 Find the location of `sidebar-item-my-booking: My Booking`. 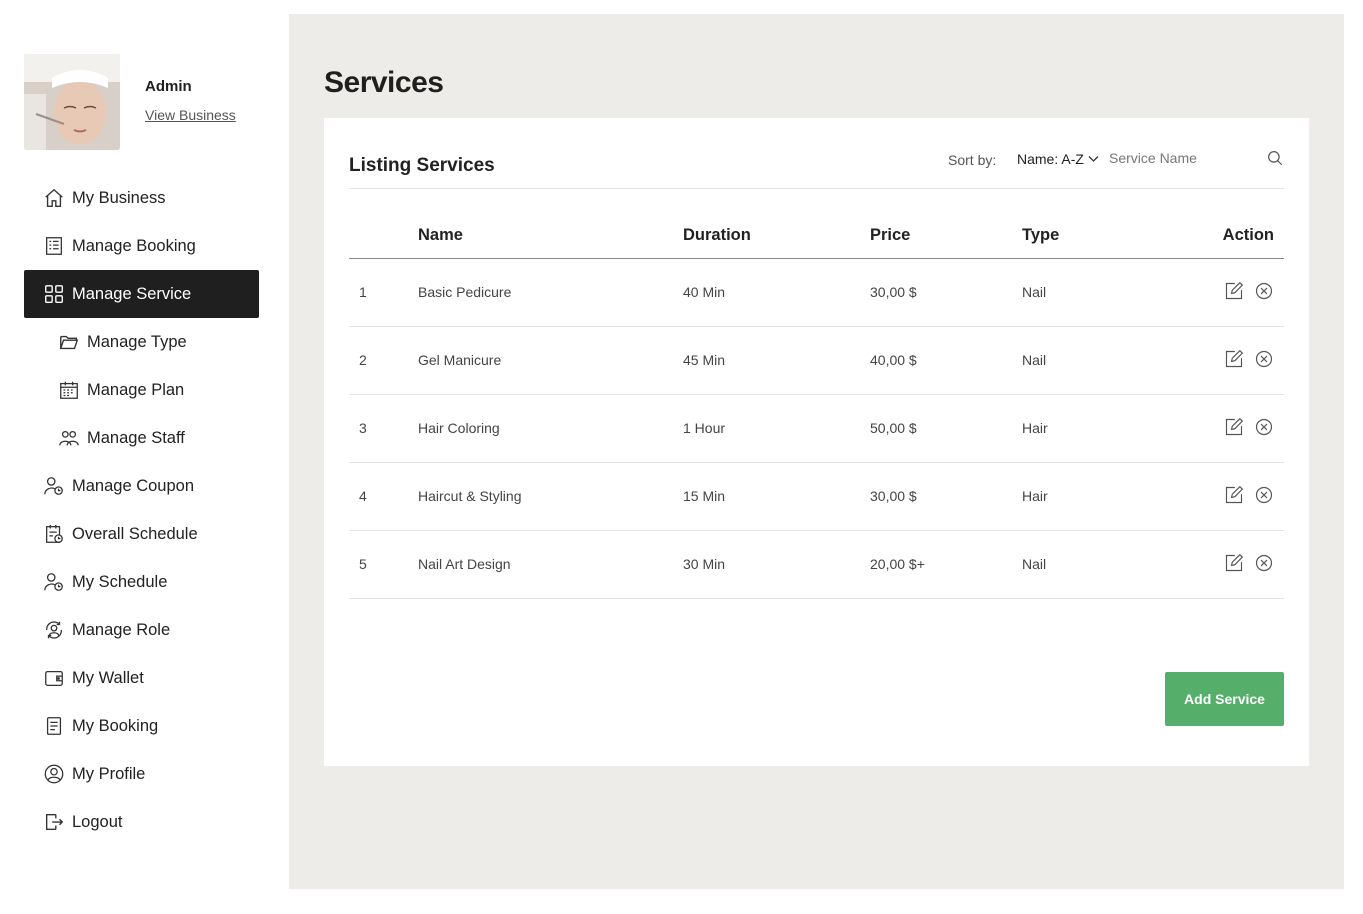

sidebar-item-my-booking: My Booking is located at coordinates (141, 726).